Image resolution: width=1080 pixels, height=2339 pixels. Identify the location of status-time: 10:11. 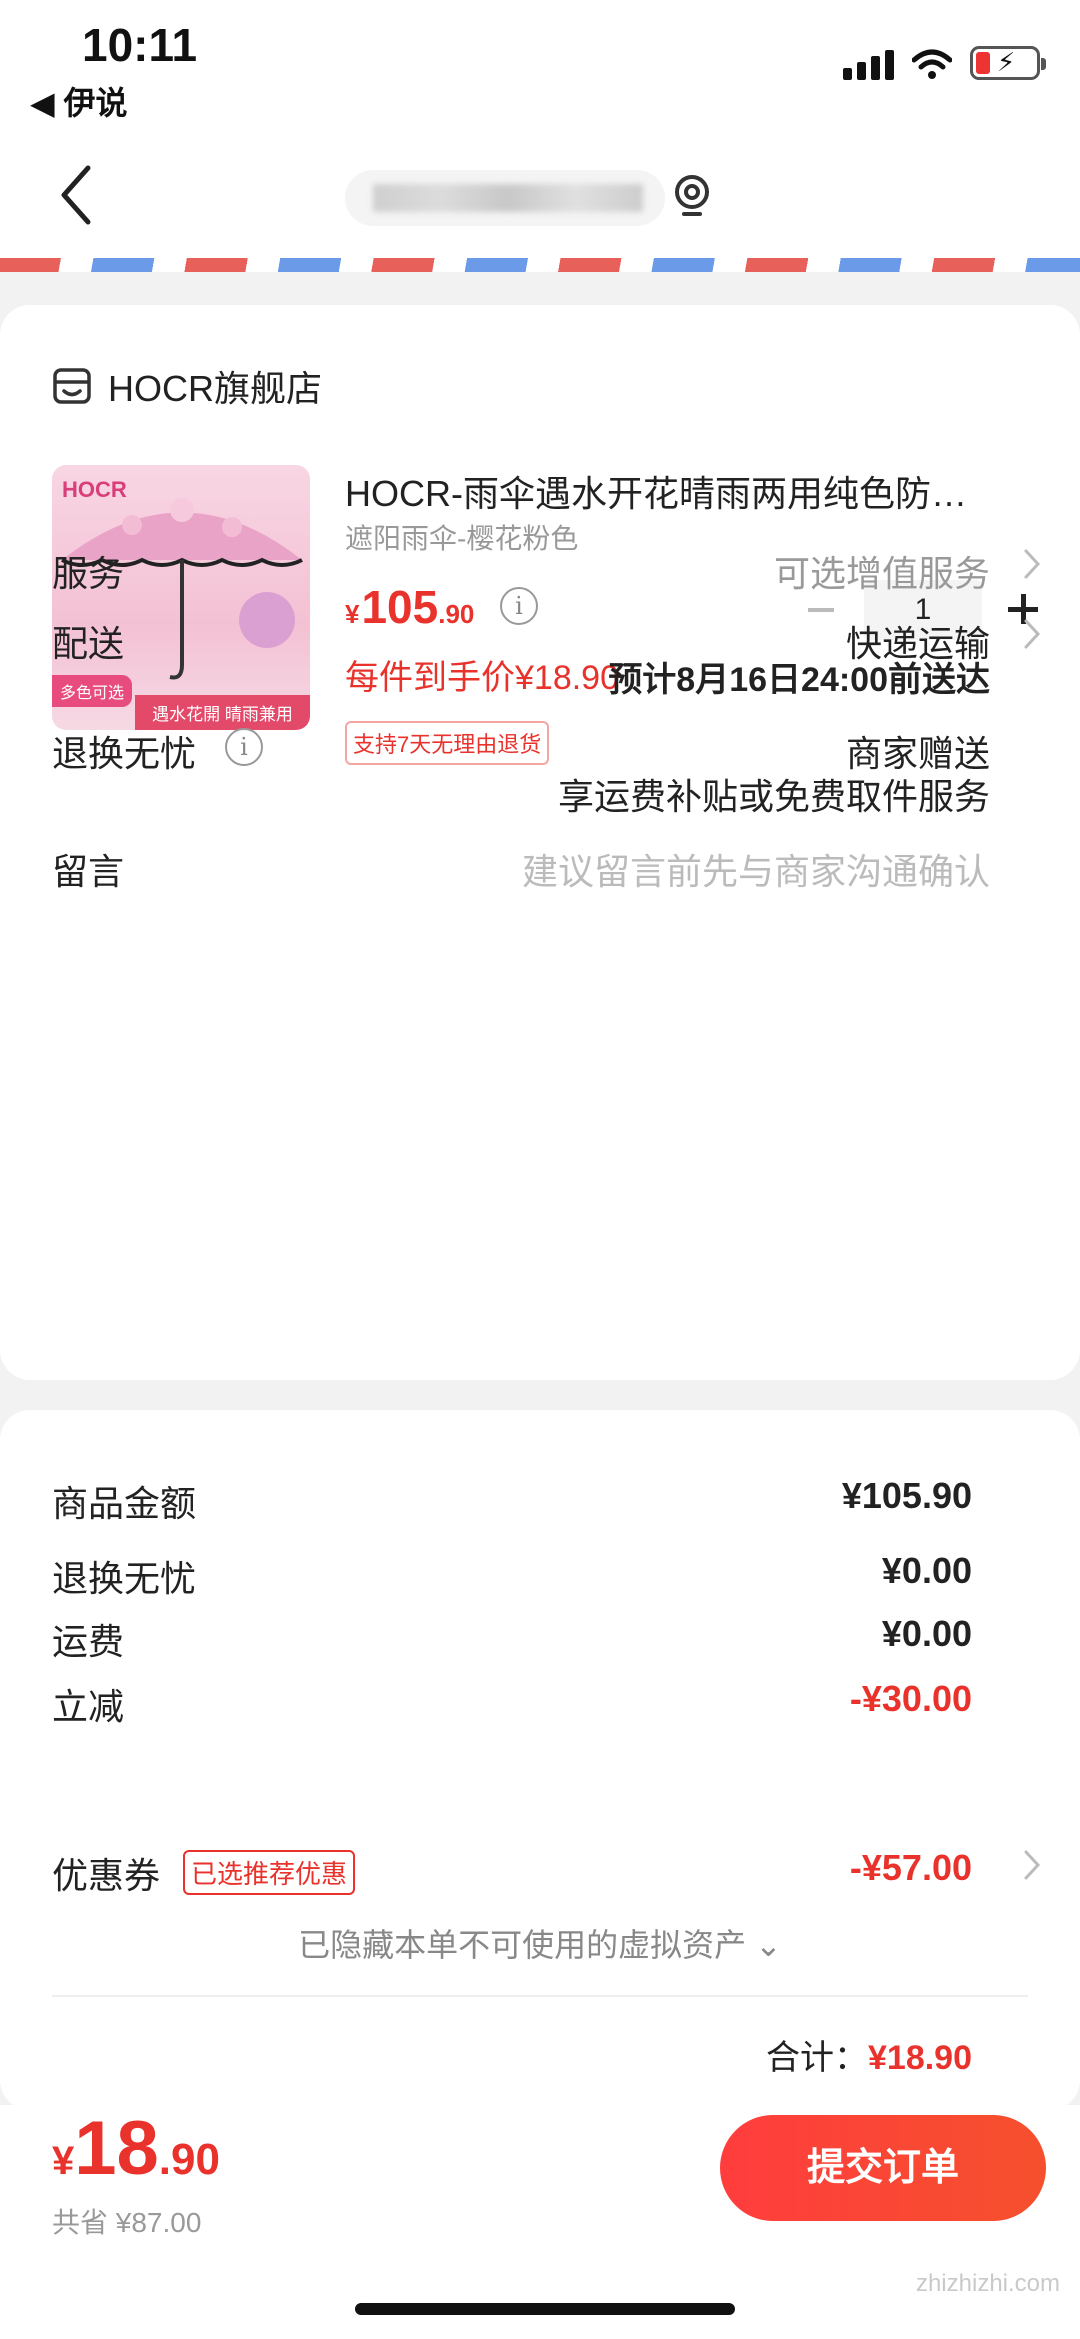
(140, 45).